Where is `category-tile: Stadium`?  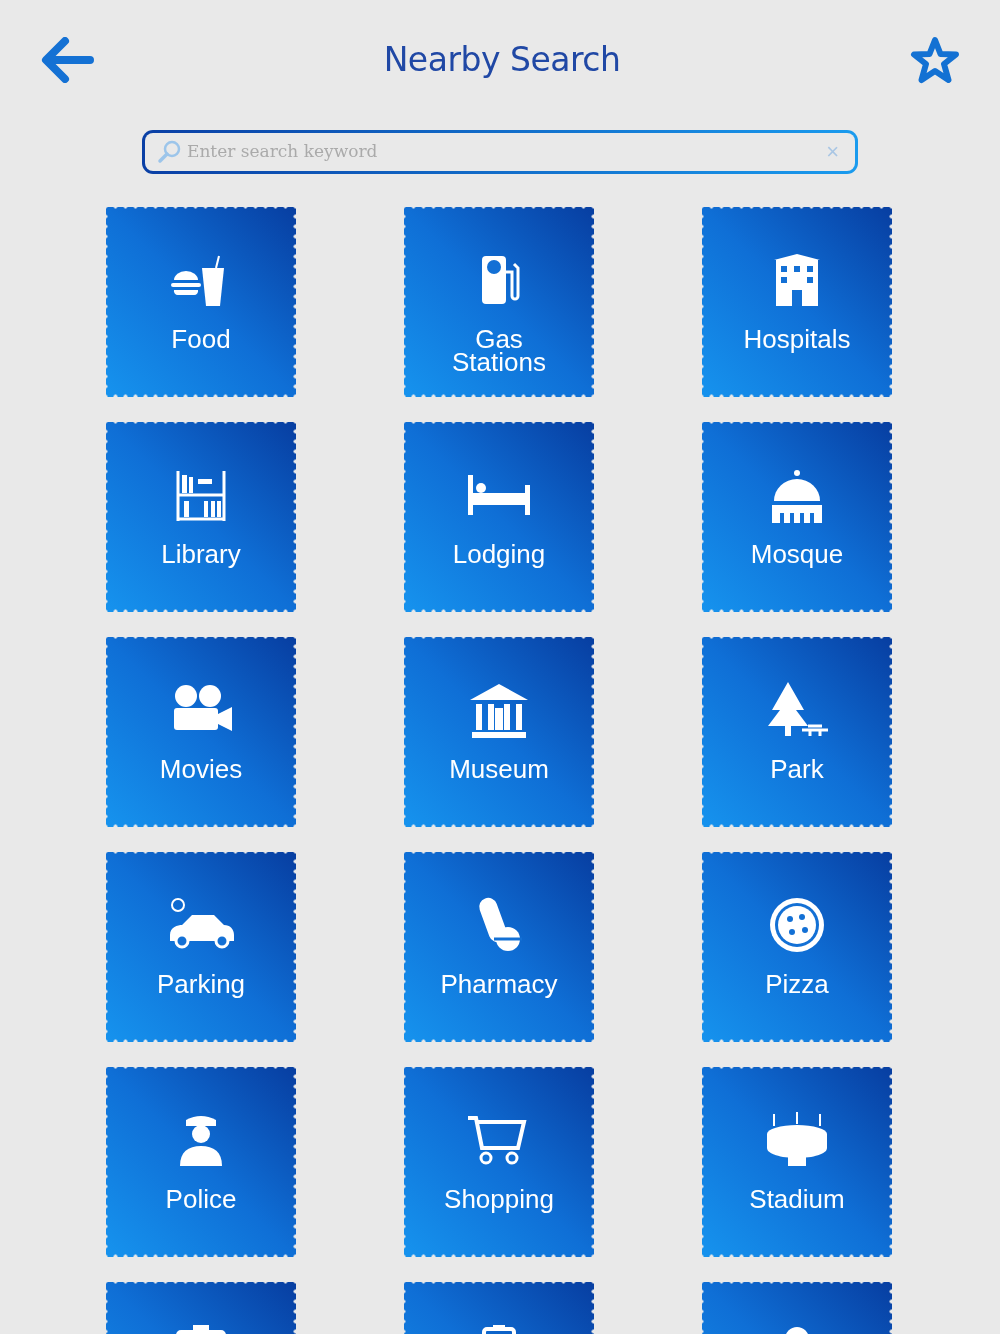 category-tile: Stadium is located at coordinates (797, 1162).